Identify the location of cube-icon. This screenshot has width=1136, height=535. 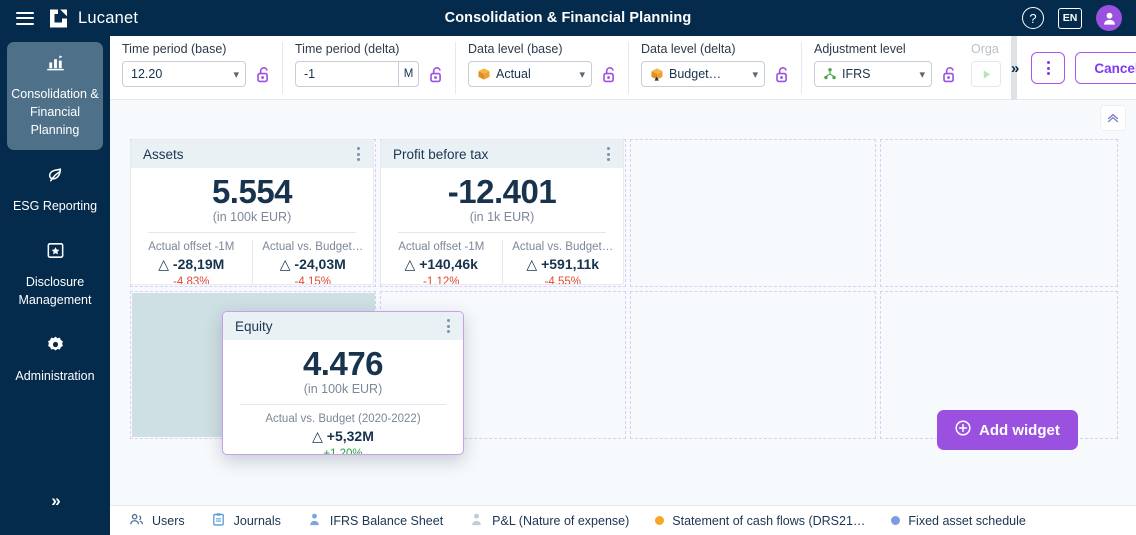
(484, 74).